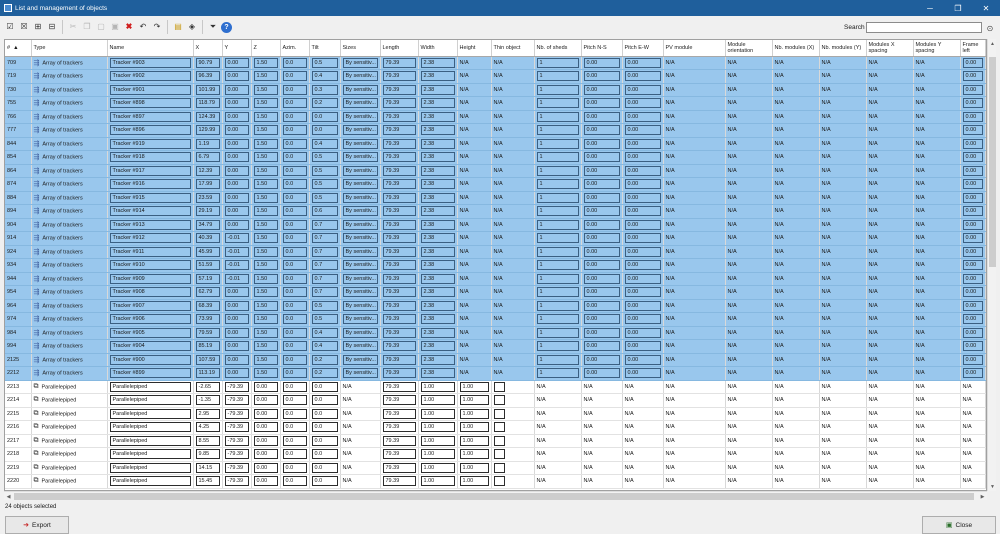 The height and width of the screenshot is (534, 1000). I want to click on thin-object-checkbox, so click(499, 386).